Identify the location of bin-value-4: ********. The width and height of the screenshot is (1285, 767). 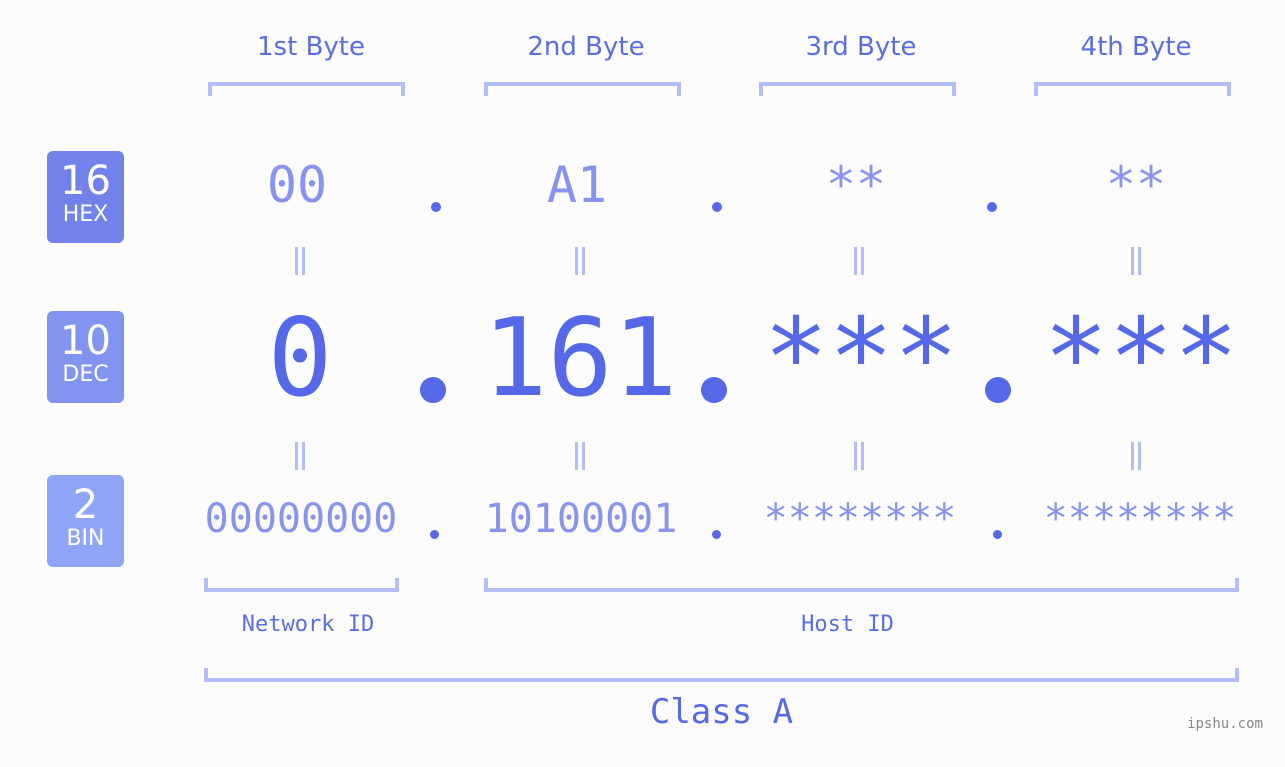
(1140, 519).